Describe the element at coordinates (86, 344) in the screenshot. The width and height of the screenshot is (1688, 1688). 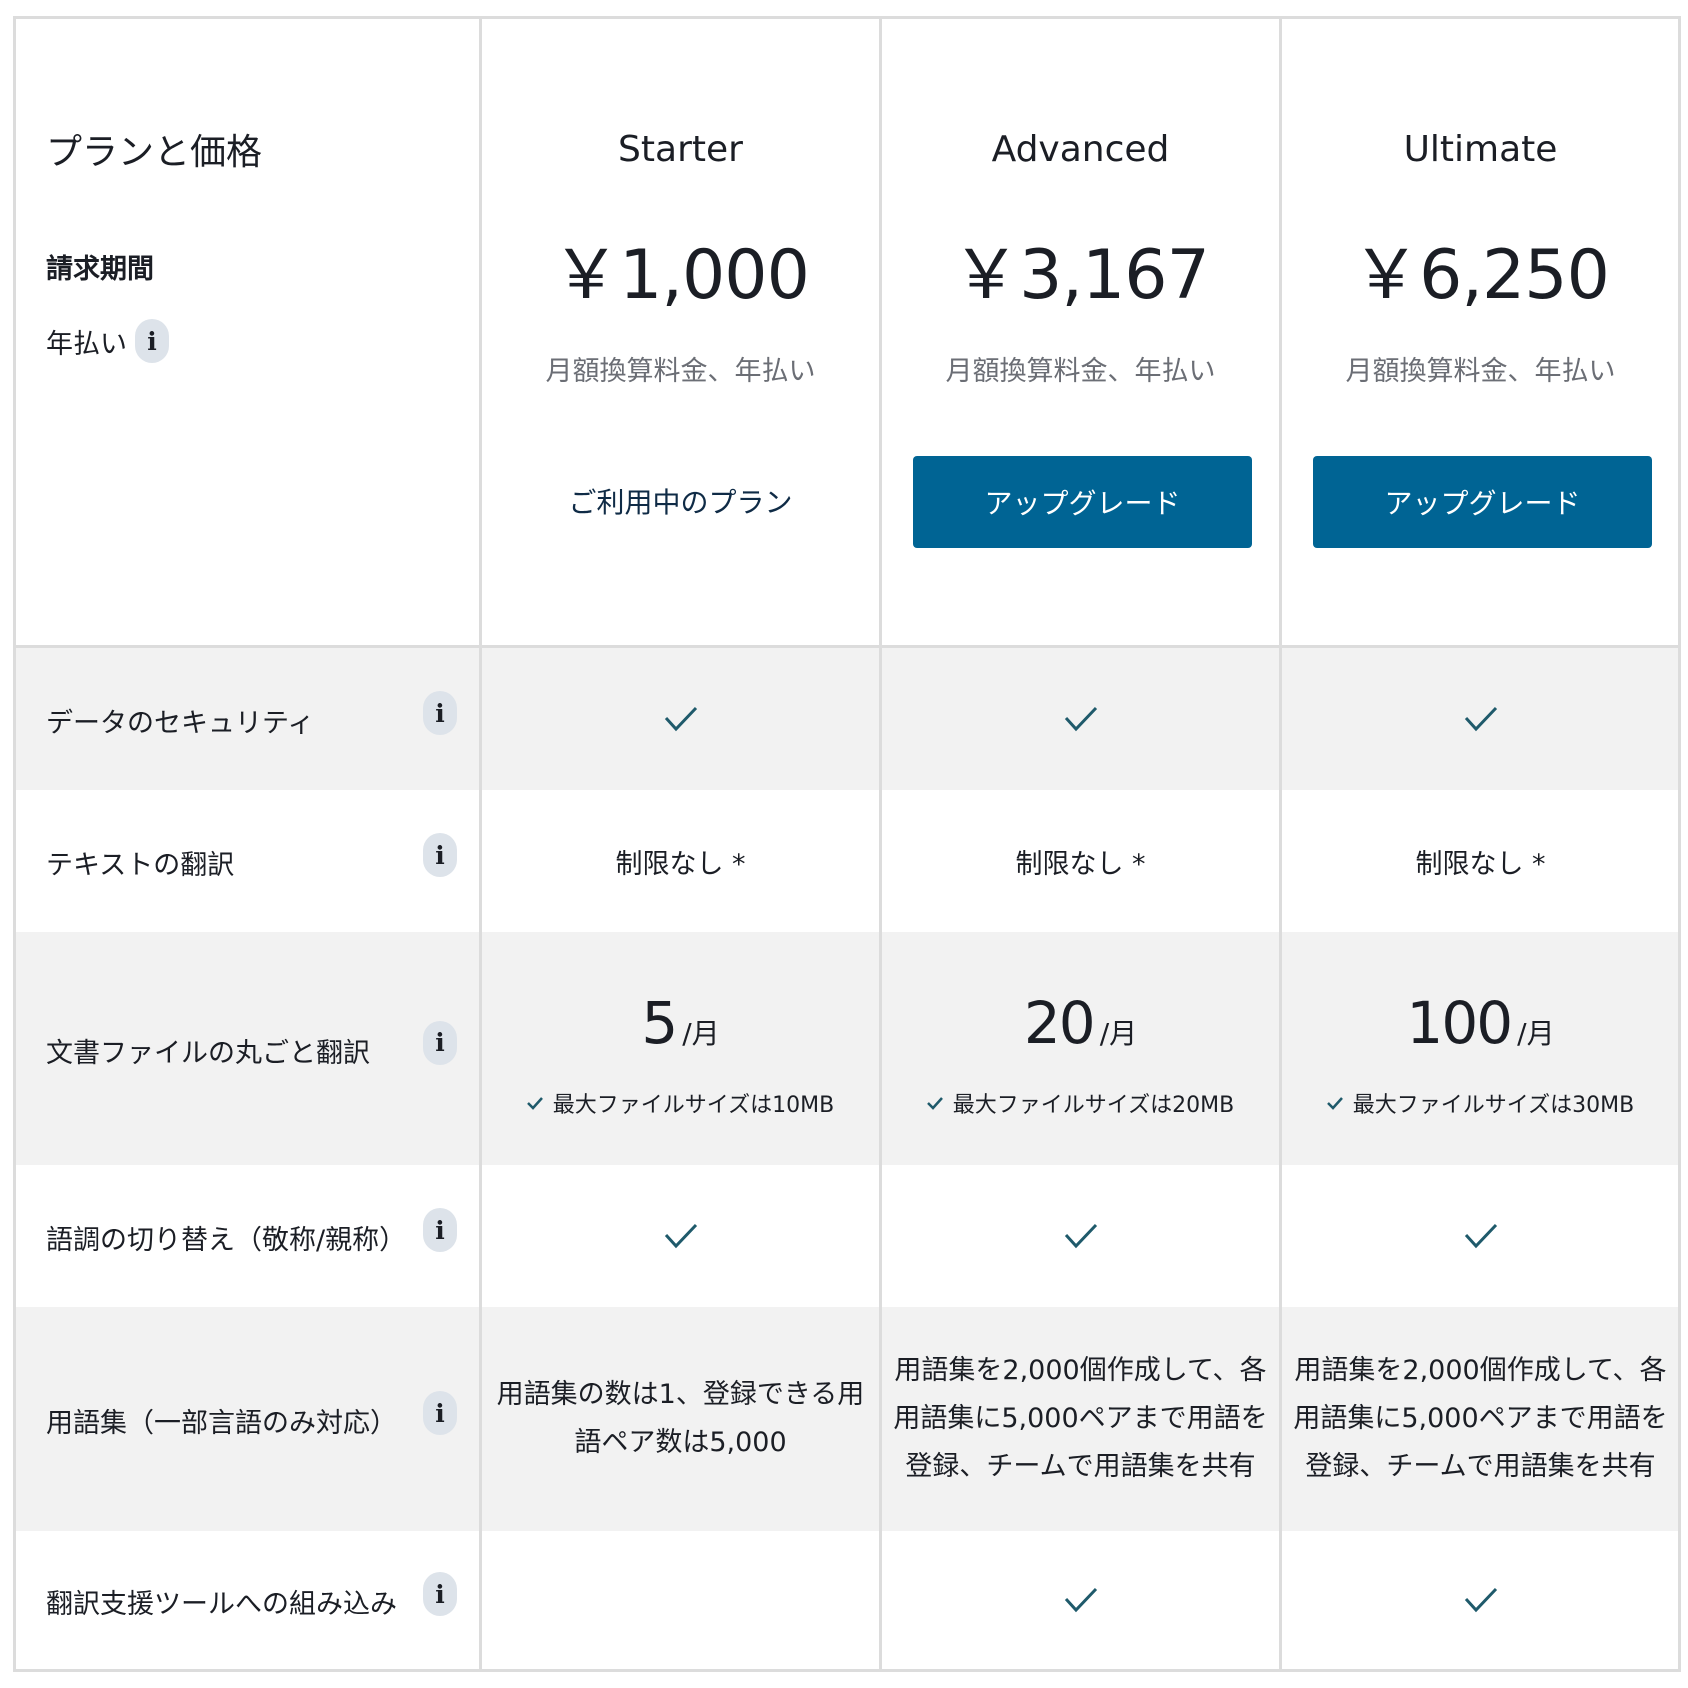
I see `billing-period-text: 年払い` at that location.